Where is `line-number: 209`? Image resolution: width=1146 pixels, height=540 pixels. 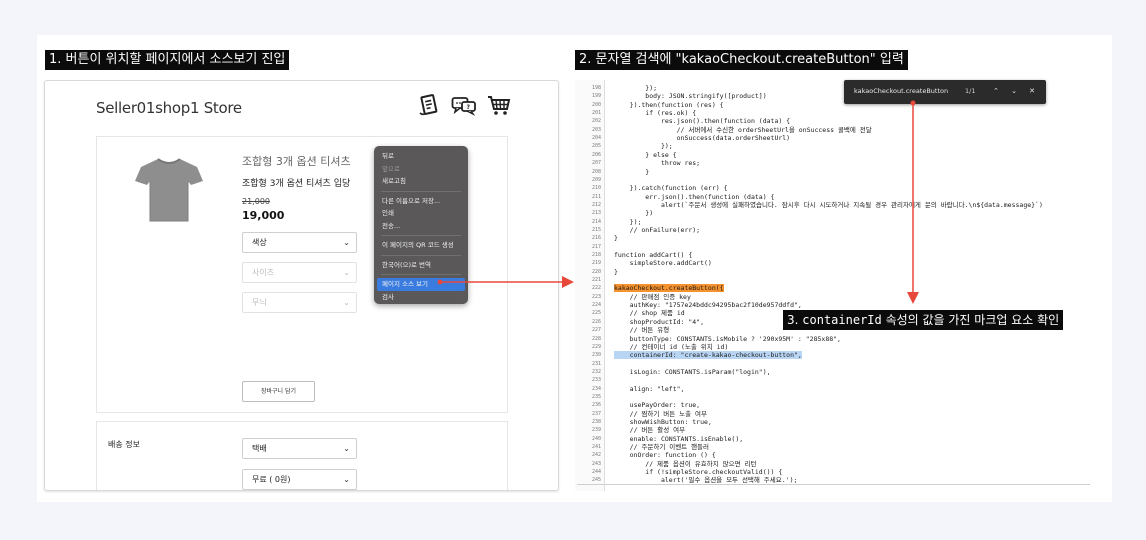 line-number: 209 is located at coordinates (596, 179).